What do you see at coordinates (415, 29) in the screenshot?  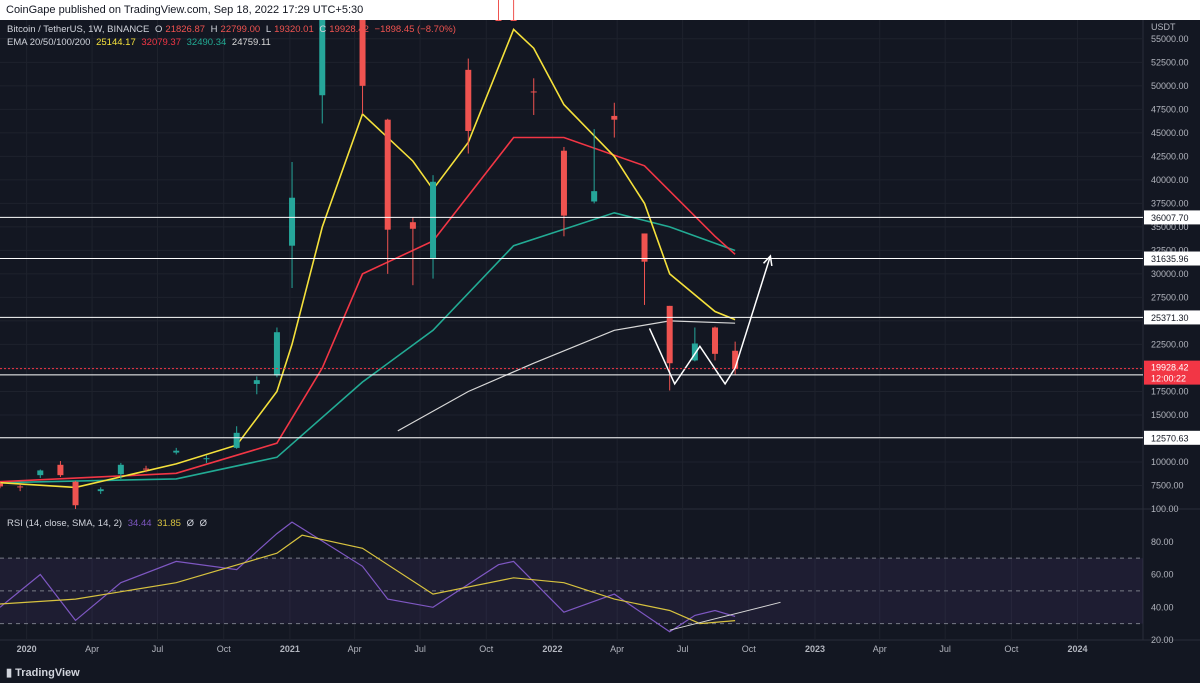 I see `ohlc-change: −1898.45 (−8.70%)` at bounding box center [415, 29].